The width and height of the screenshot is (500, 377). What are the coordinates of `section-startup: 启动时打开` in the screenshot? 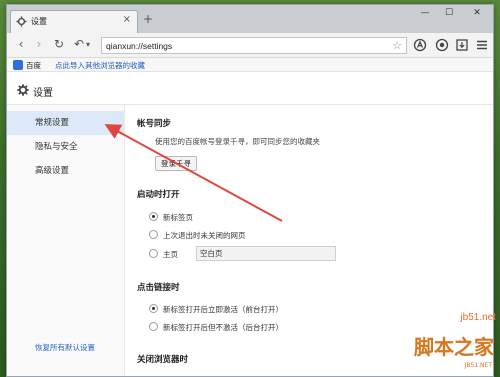 It's located at (158, 194).